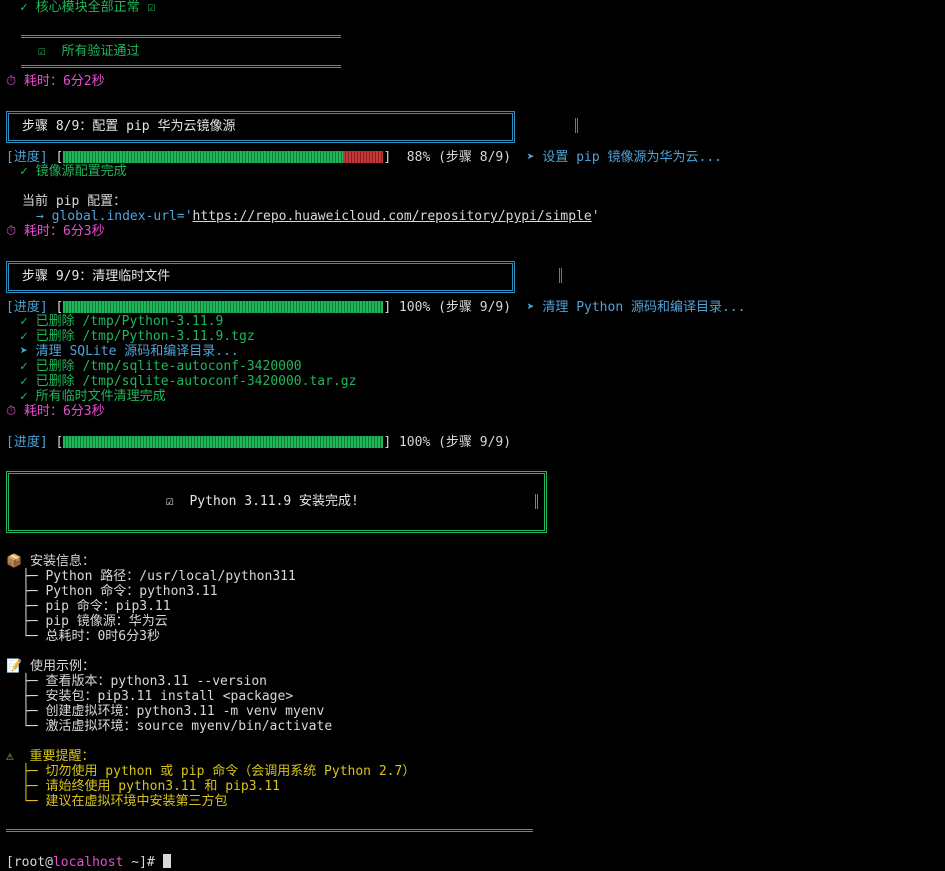 The height and width of the screenshot is (871, 945). Describe the element at coordinates (74, 201) in the screenshot. I see `pip-config-head: 当前 pip 配置：` at that location.